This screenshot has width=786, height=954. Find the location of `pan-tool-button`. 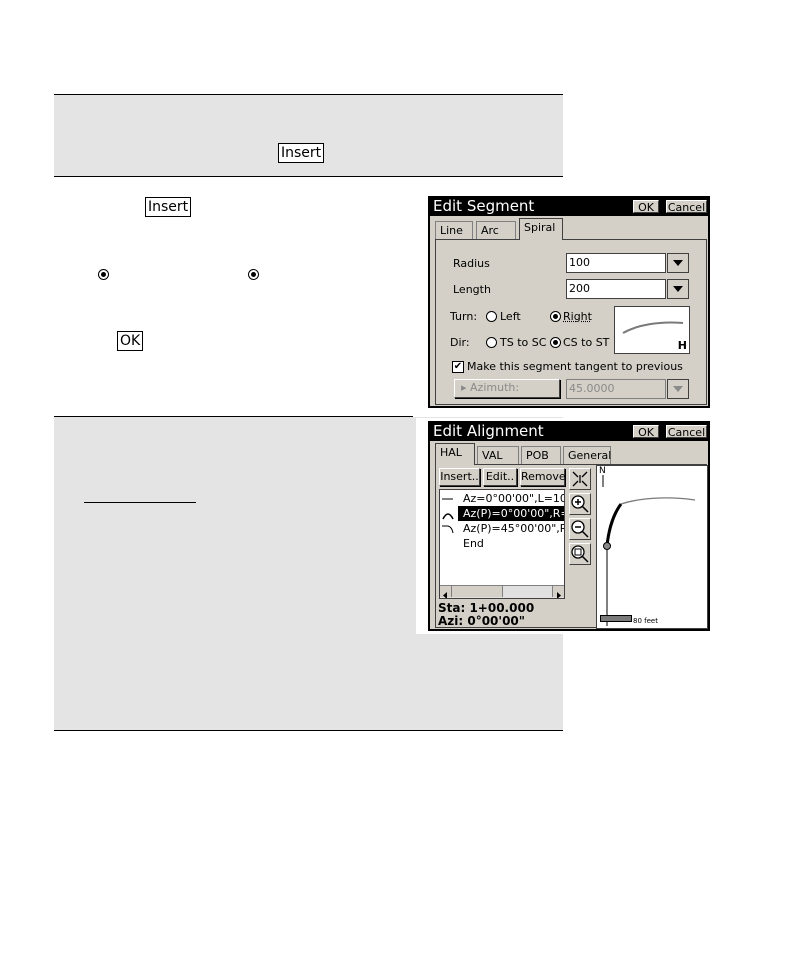

pan-tool-button is located at coordinates (580, 479).